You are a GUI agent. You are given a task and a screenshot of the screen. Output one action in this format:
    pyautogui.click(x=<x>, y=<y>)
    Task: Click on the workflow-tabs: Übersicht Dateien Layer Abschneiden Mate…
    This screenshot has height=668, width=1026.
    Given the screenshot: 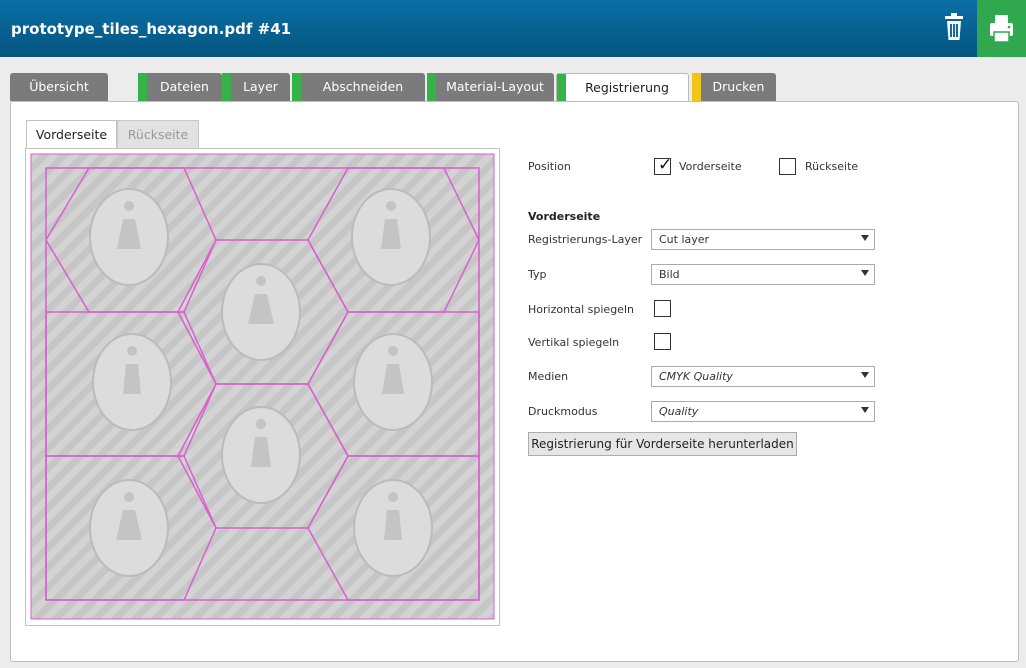 What is the action you would take?
    pyautogui.click(x=514, y=88)
    